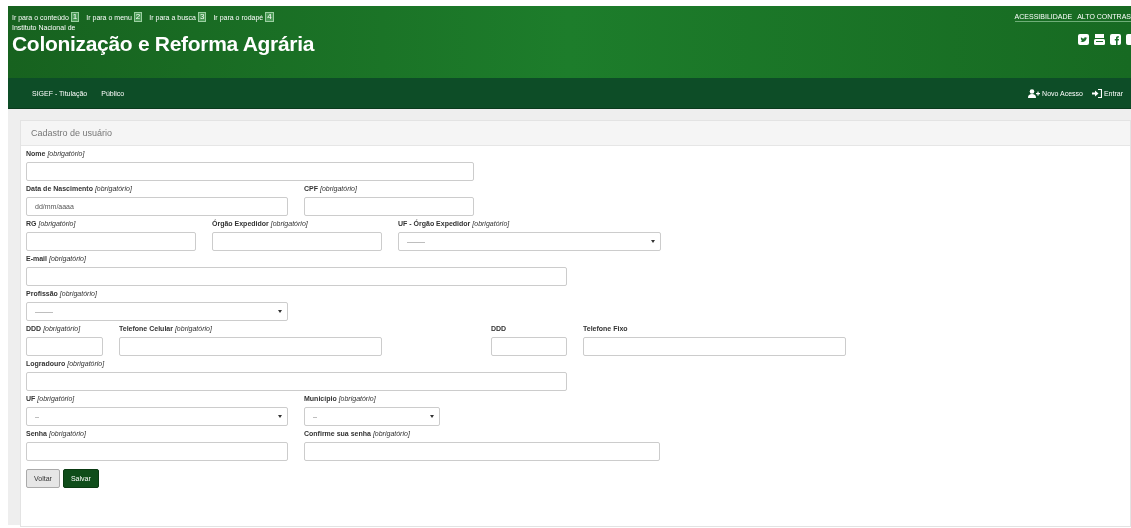  I want to click on shortcut-key: 3, so click(202, 17).